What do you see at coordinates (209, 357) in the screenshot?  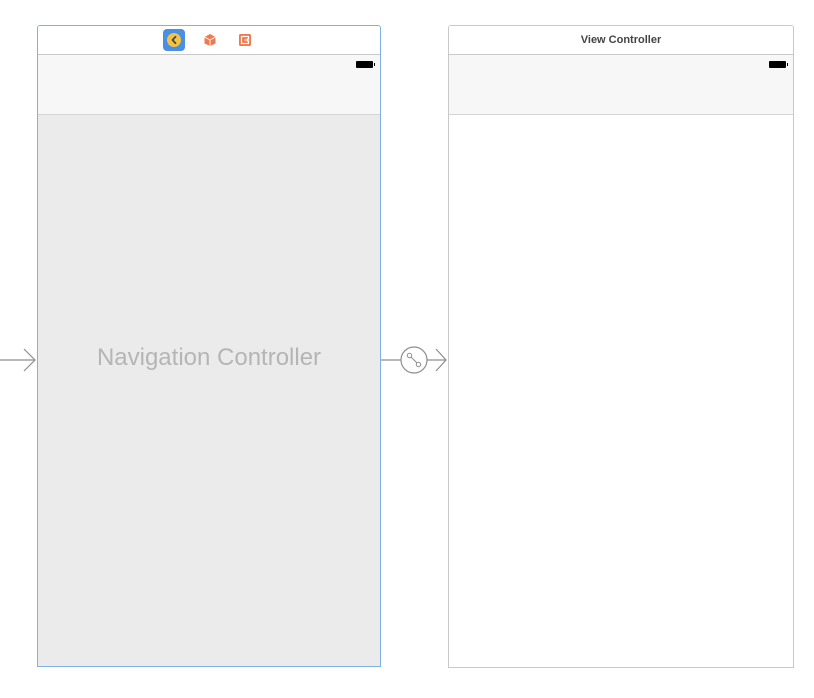 I see `navigation-controller-label: Navigation Controller` at bounding box center [209, 357].